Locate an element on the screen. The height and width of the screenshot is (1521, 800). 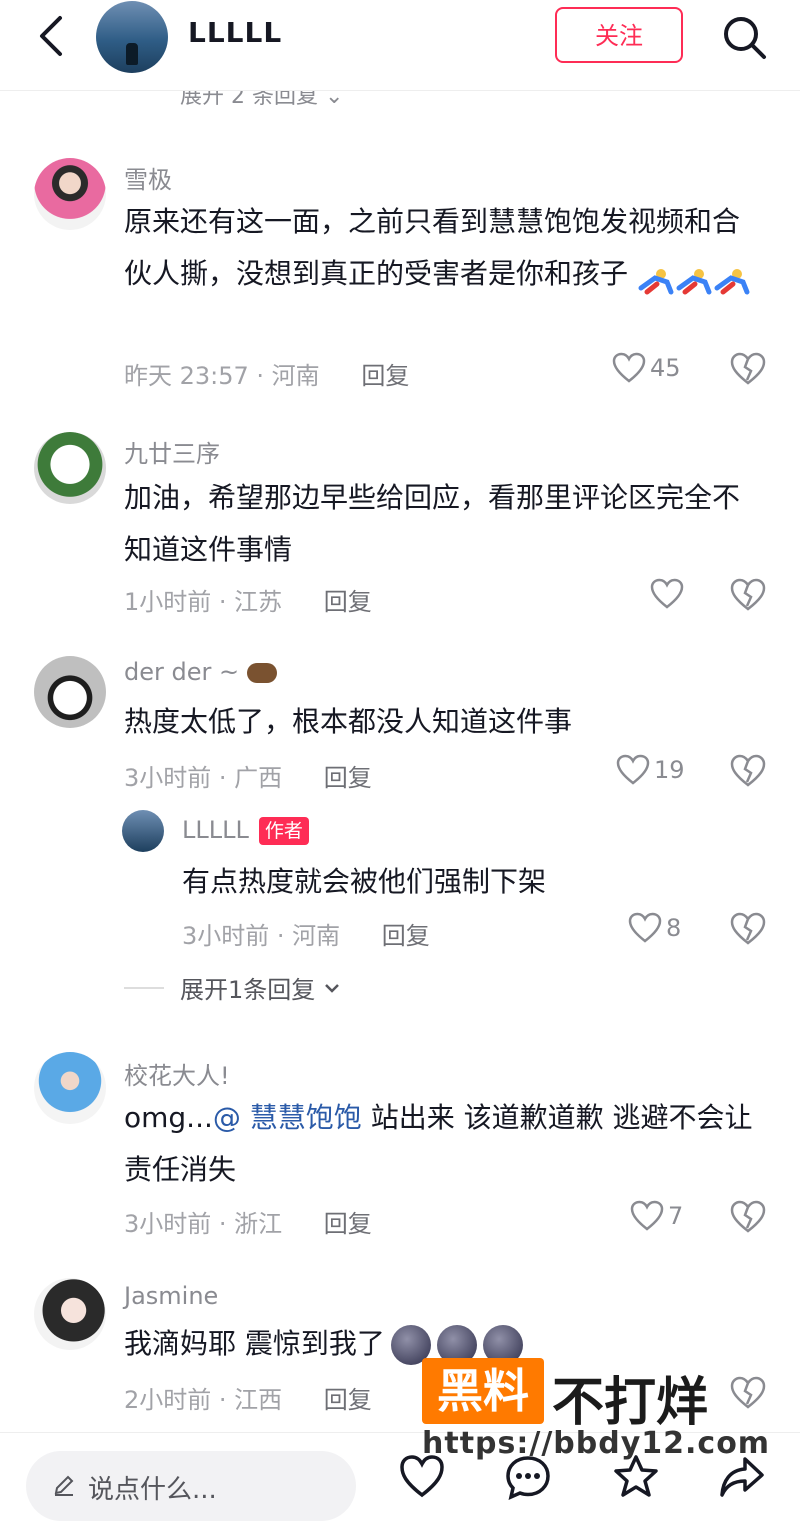
expand-replies-label: 展开1条回复 is located at coordinates (248, 990).